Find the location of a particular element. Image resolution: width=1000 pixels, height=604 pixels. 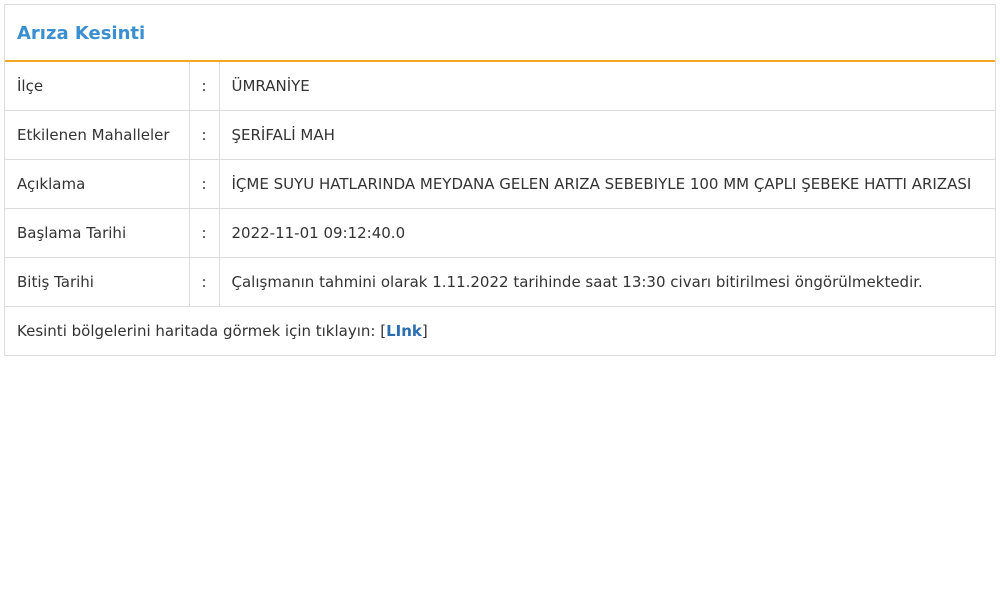

link-bracket-close: ] is located at coordinates (424, 331).